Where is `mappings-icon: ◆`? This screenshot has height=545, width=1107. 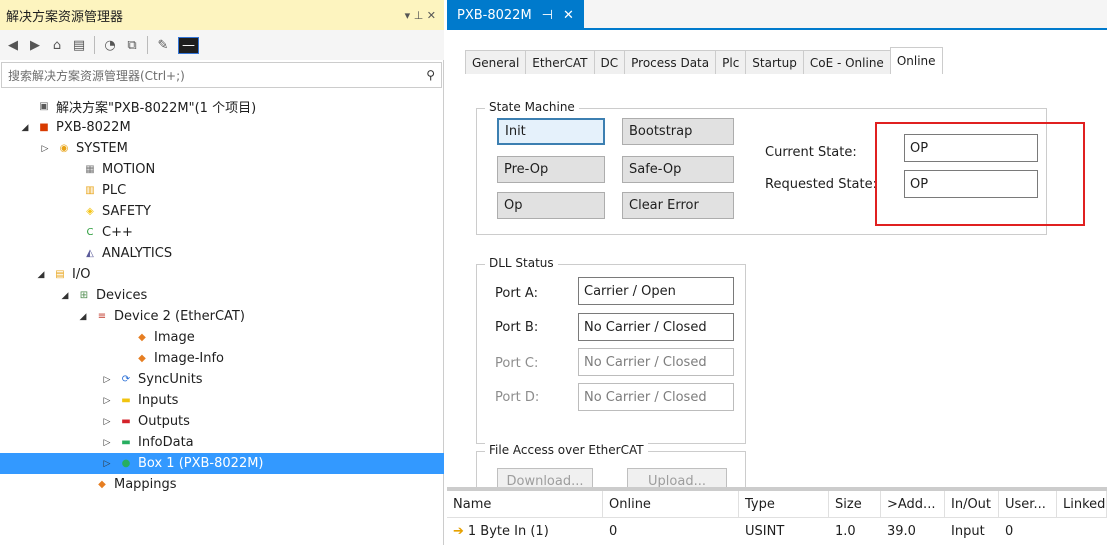 mappings-icon: ◆ is located at coordinates (102, 484).